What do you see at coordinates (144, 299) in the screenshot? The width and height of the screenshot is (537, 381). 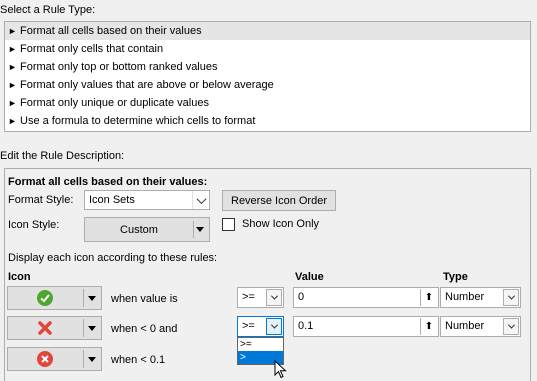 I see `condition-label: when value is` at bounding box center [144, 299].